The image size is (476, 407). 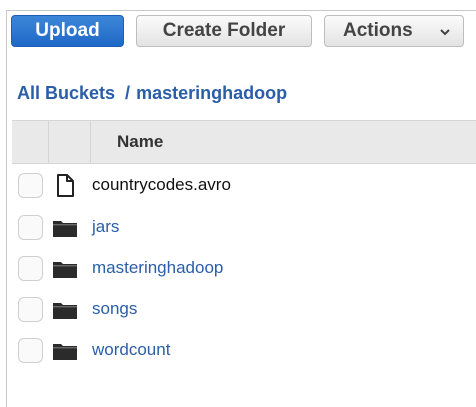 What do you see at coordinates (244, 352) in the screenshot?
I see `table-row: wordcount` at bounding box center [244, 352].